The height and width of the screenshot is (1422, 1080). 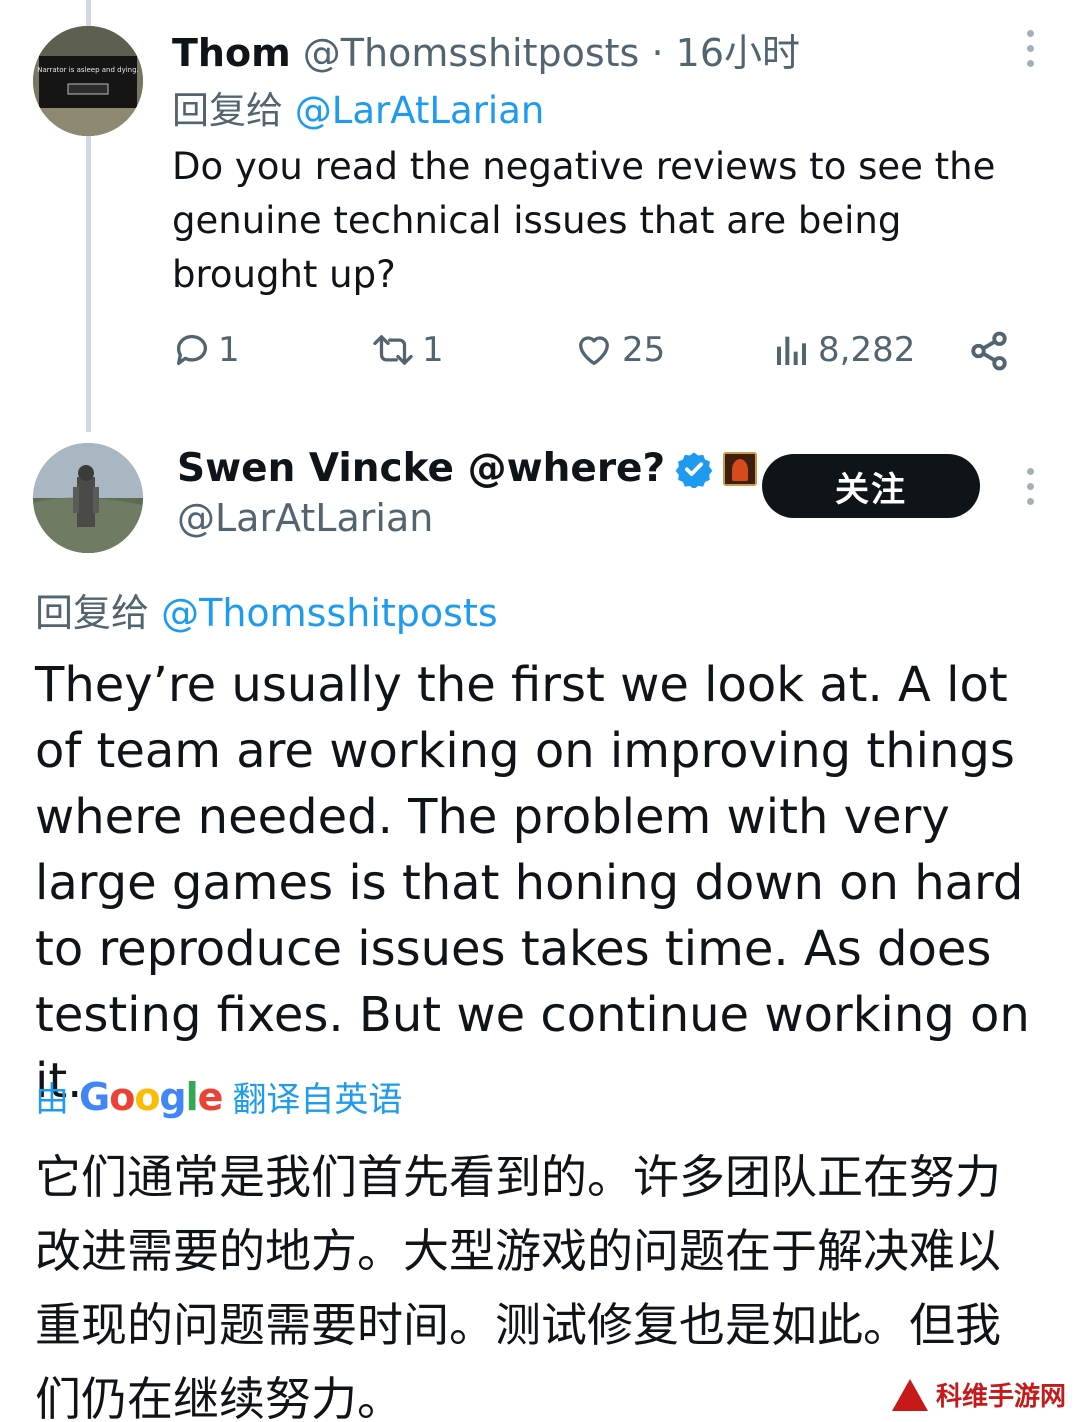 I want to click on views-button: 8,282, so click(x=843, y=350).